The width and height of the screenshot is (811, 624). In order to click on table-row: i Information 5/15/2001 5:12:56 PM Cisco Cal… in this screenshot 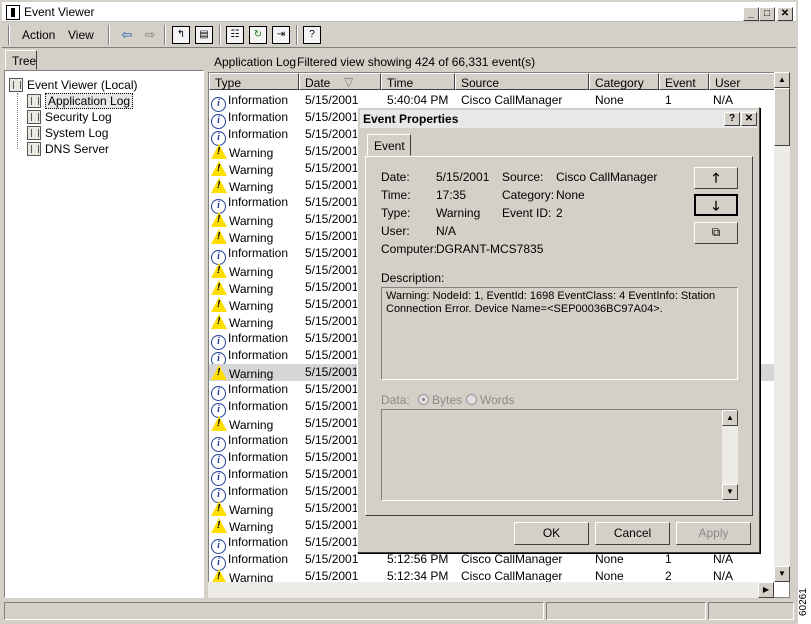, I will do `click(499, 561)`.